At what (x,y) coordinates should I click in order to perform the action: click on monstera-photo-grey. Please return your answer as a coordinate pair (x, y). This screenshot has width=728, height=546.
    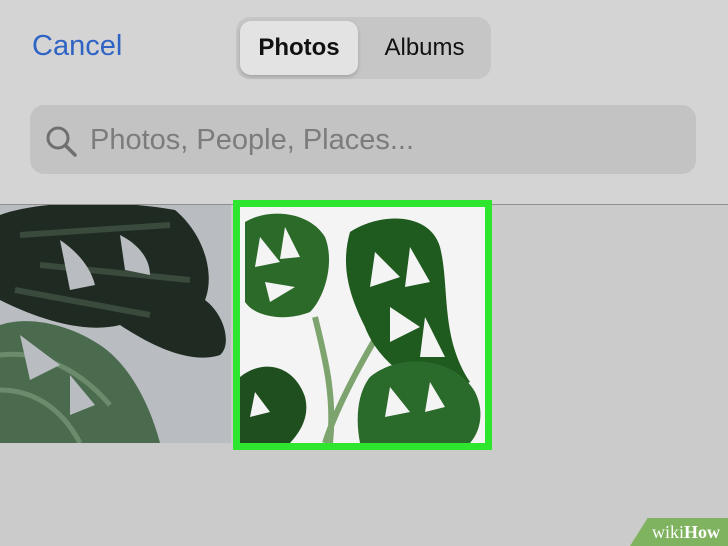
    Looking at the image, I should click on (115, 324).